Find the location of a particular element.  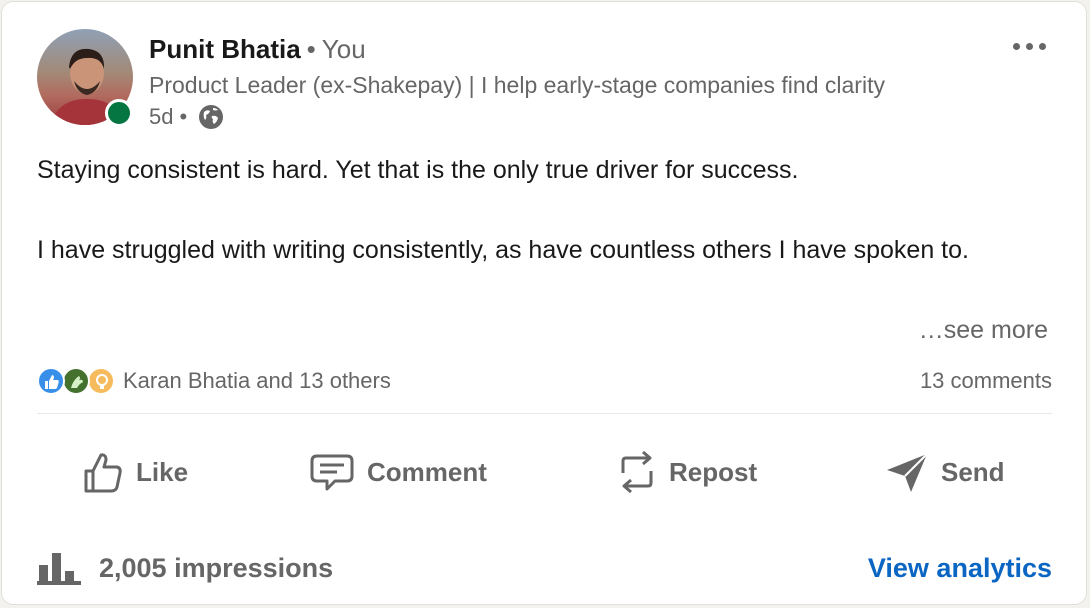

see-more-button: …see more is located at coordinates (983, 330).